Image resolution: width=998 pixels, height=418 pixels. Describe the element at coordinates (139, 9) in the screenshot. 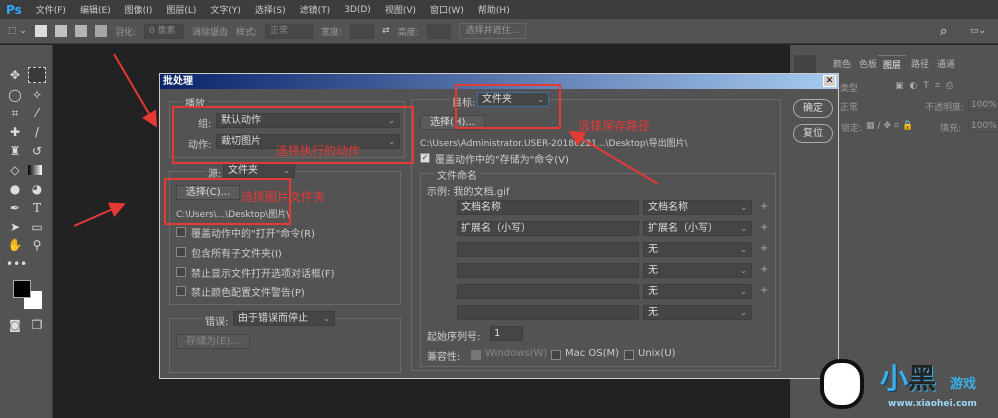

I see `menu-image: 图像(I)` at that location.